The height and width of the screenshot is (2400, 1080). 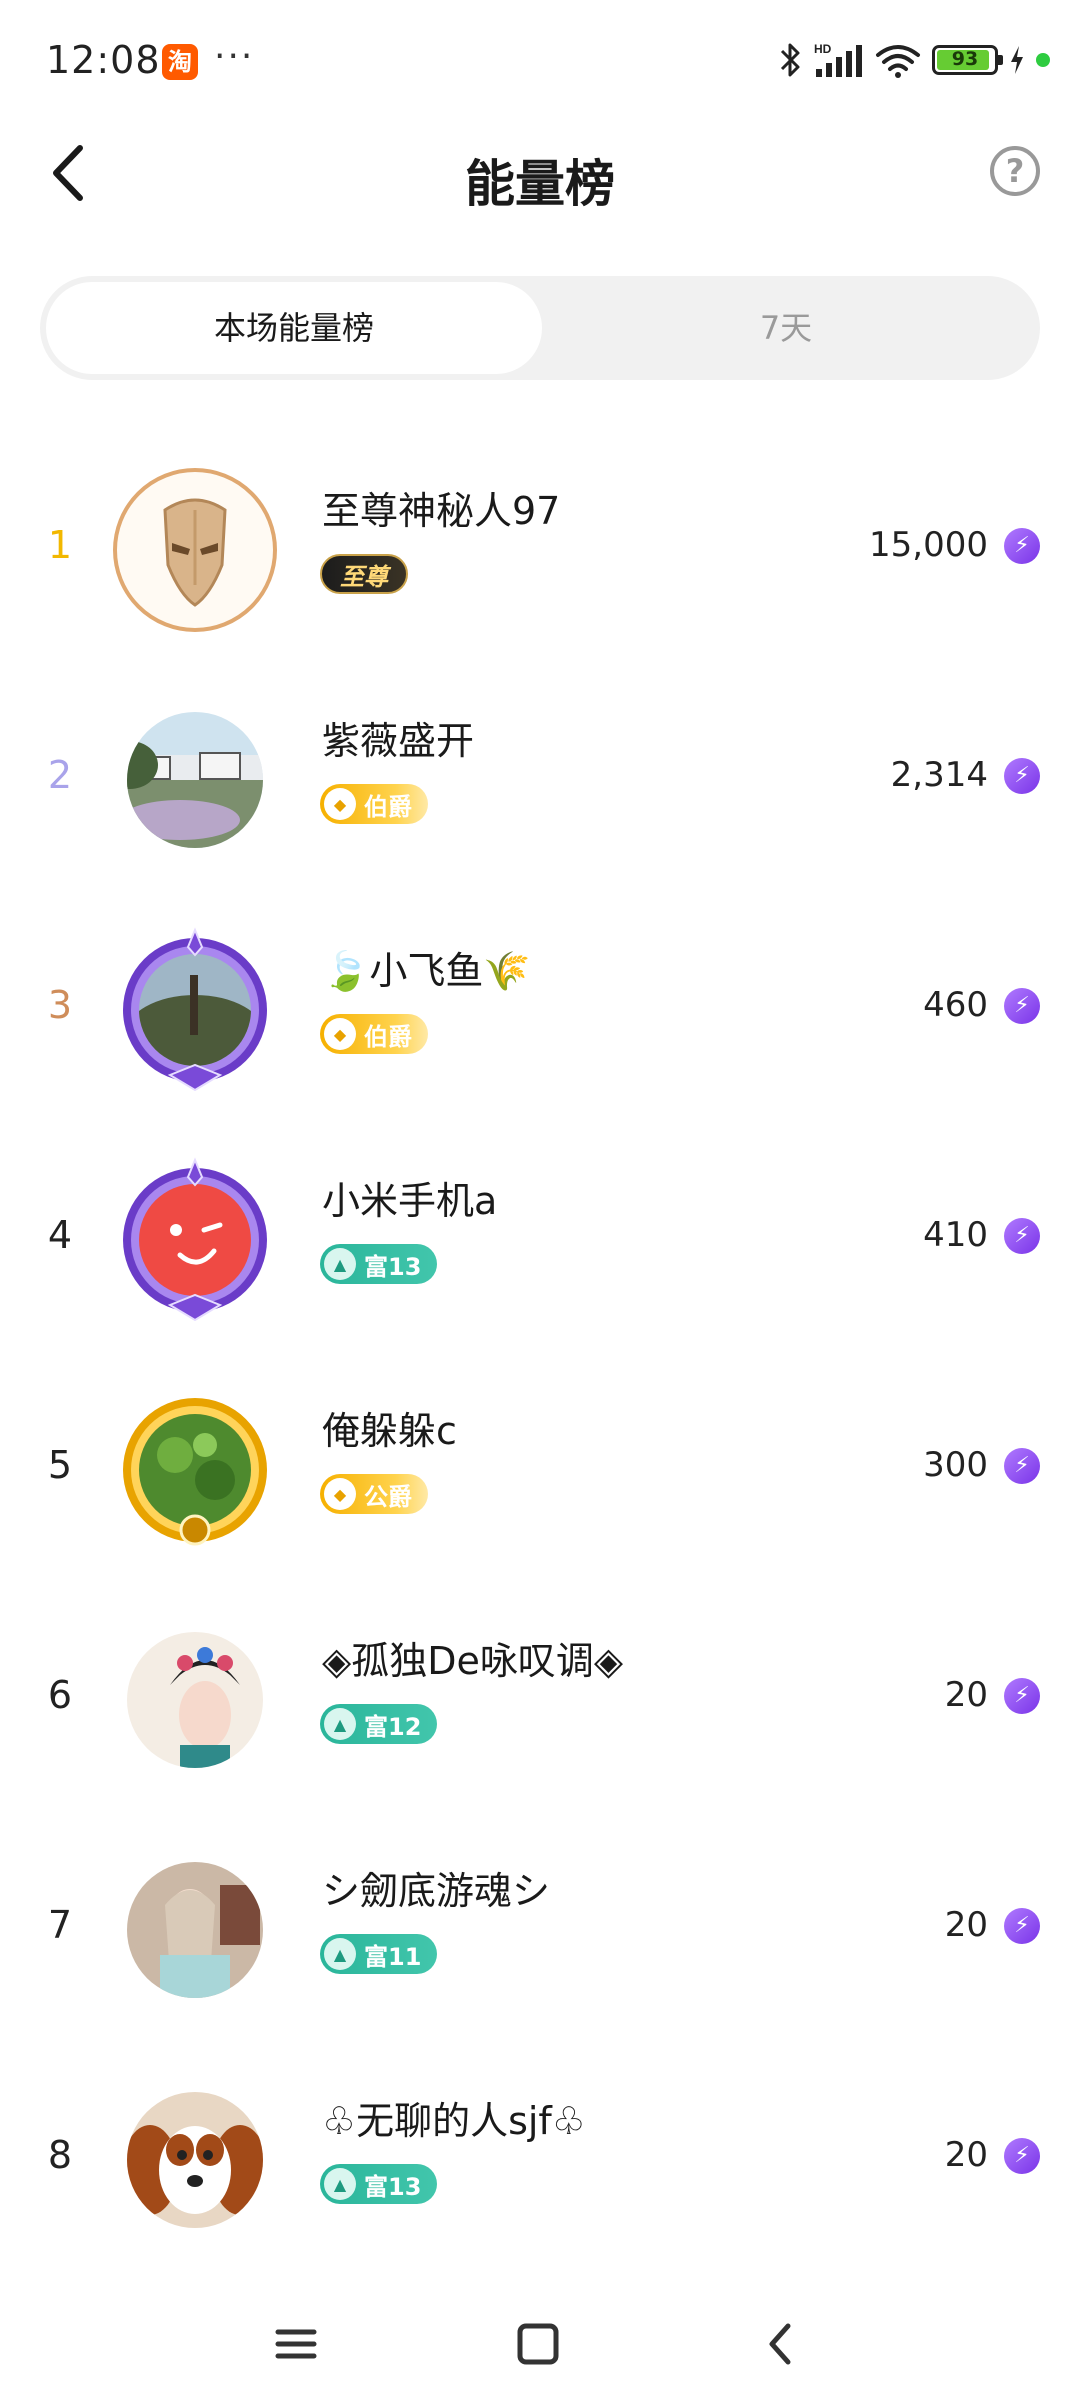 I want to click on status-time: 12:08, so click(x=103, y=60).